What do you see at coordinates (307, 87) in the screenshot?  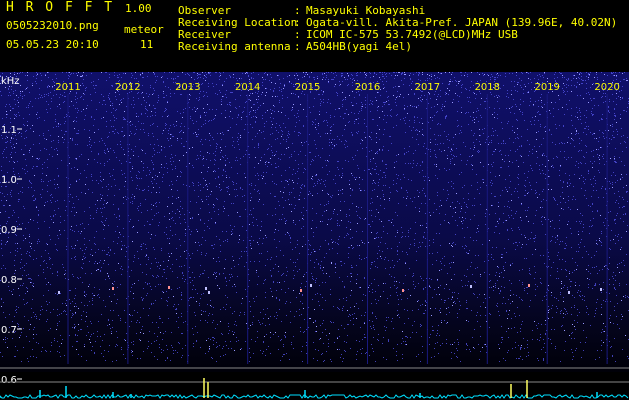 I see `x-tick-label: 2015` at bounding box center [307, 87].